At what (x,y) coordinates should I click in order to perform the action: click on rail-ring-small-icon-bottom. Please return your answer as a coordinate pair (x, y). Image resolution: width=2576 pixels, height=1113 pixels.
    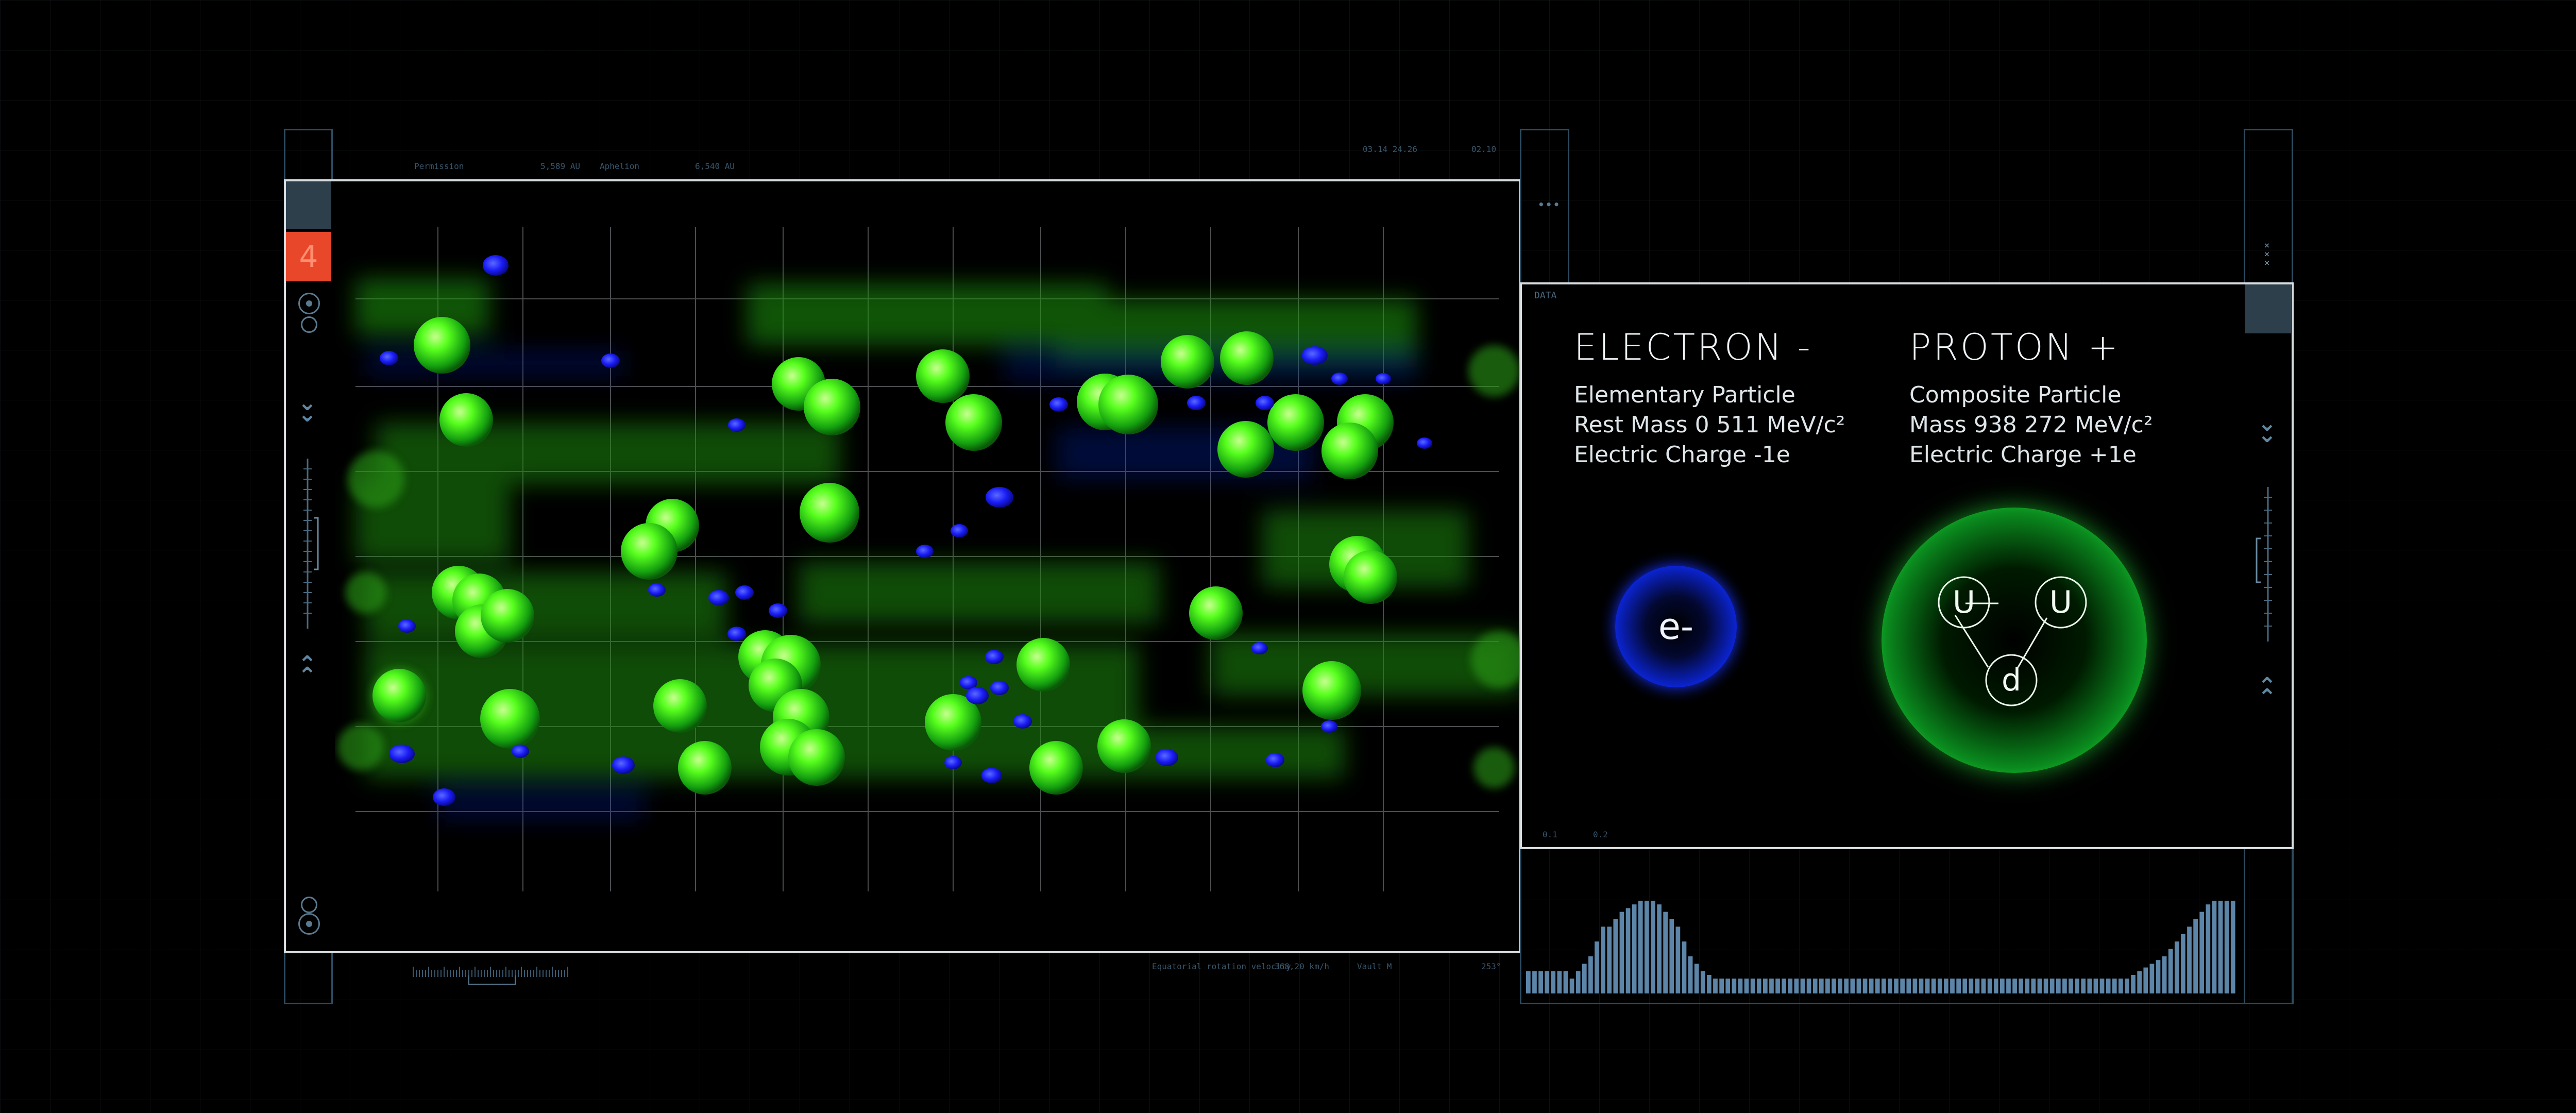
    Looking at the image, I should click on (309, 905).